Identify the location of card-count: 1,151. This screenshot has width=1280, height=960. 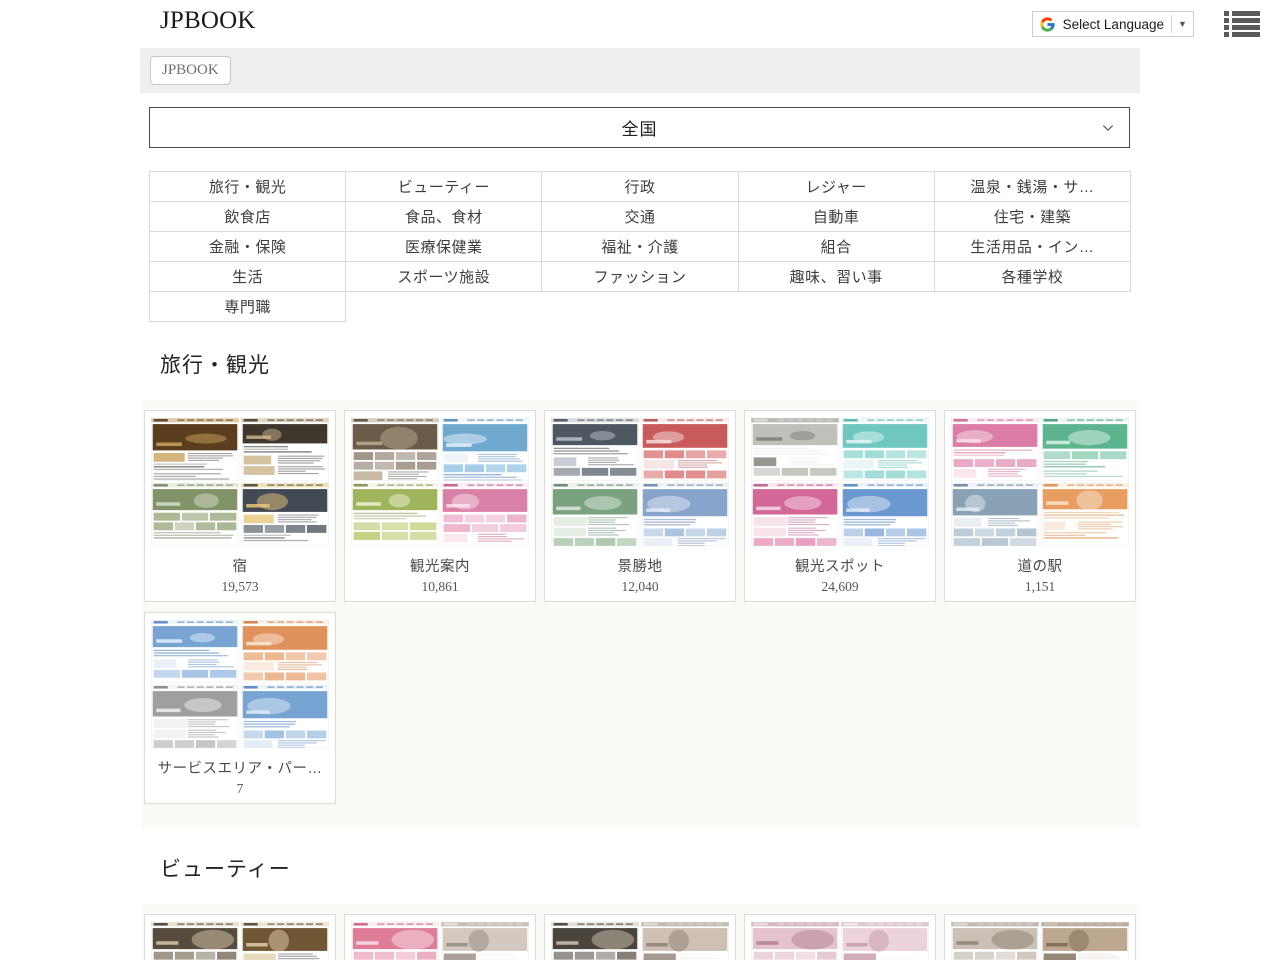
(1040, 586).